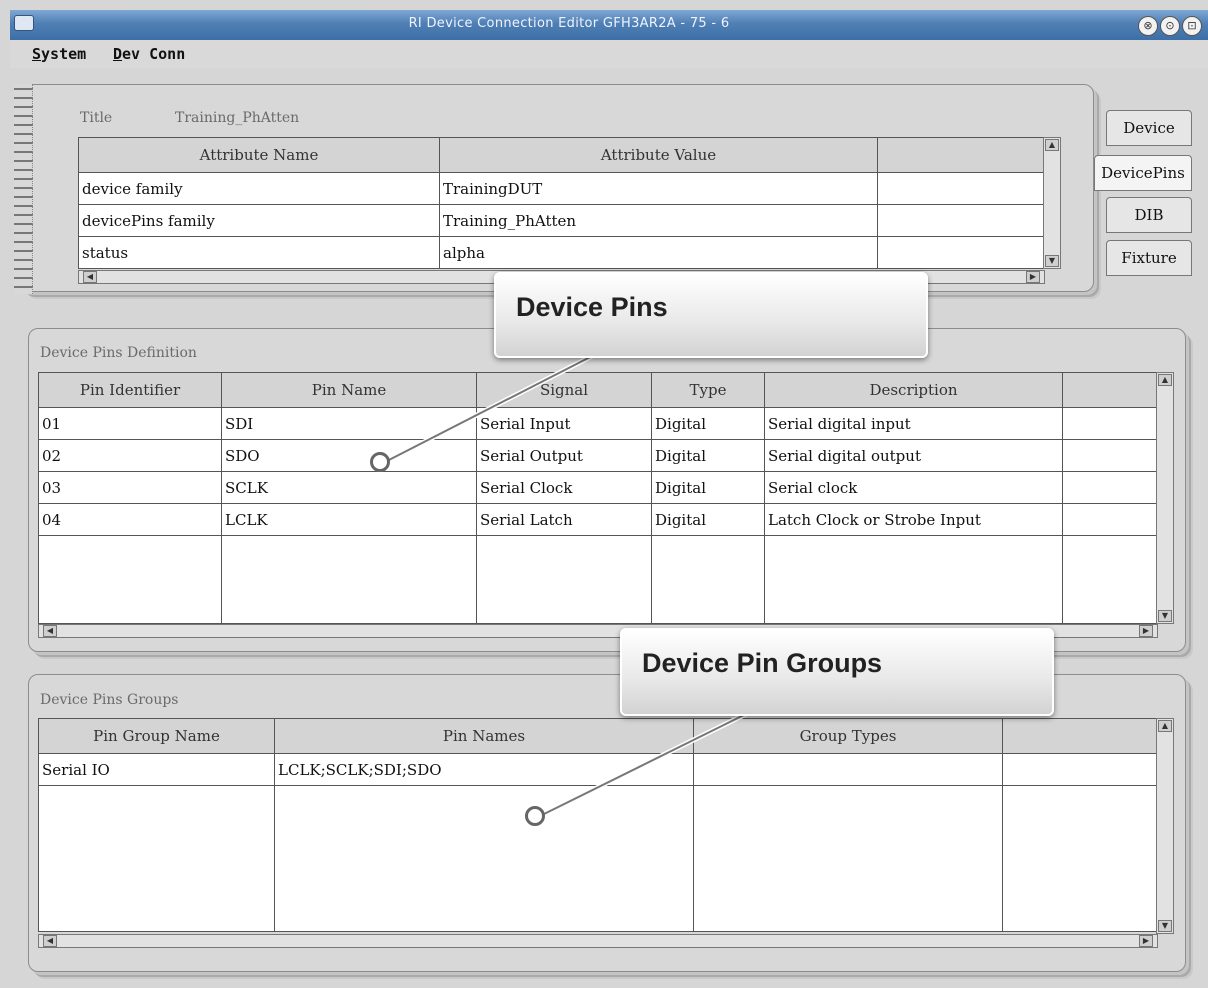 Image resolution: width=1208 pixels, height=988 pixels. I want to click on callout-device-pin-groups: Device Pin Groups, so click(837, 672).